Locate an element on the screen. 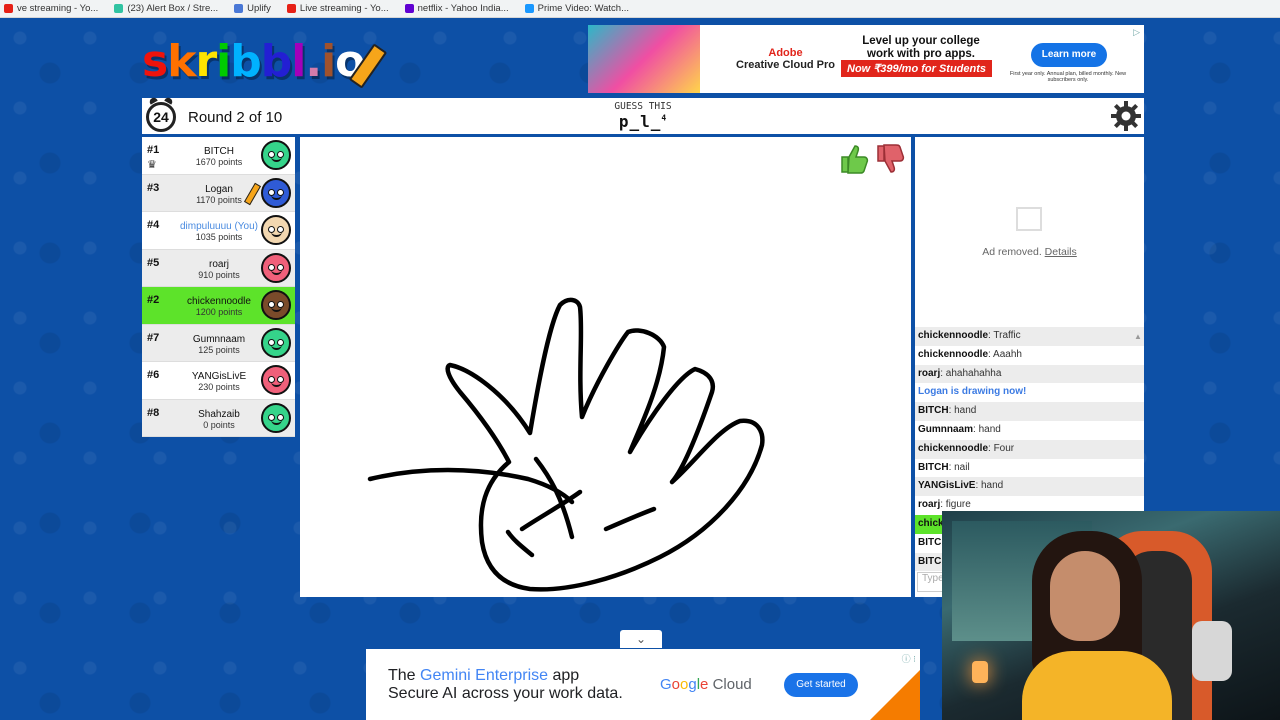  thumbs-up-icon is located at coordinates (853, 159).